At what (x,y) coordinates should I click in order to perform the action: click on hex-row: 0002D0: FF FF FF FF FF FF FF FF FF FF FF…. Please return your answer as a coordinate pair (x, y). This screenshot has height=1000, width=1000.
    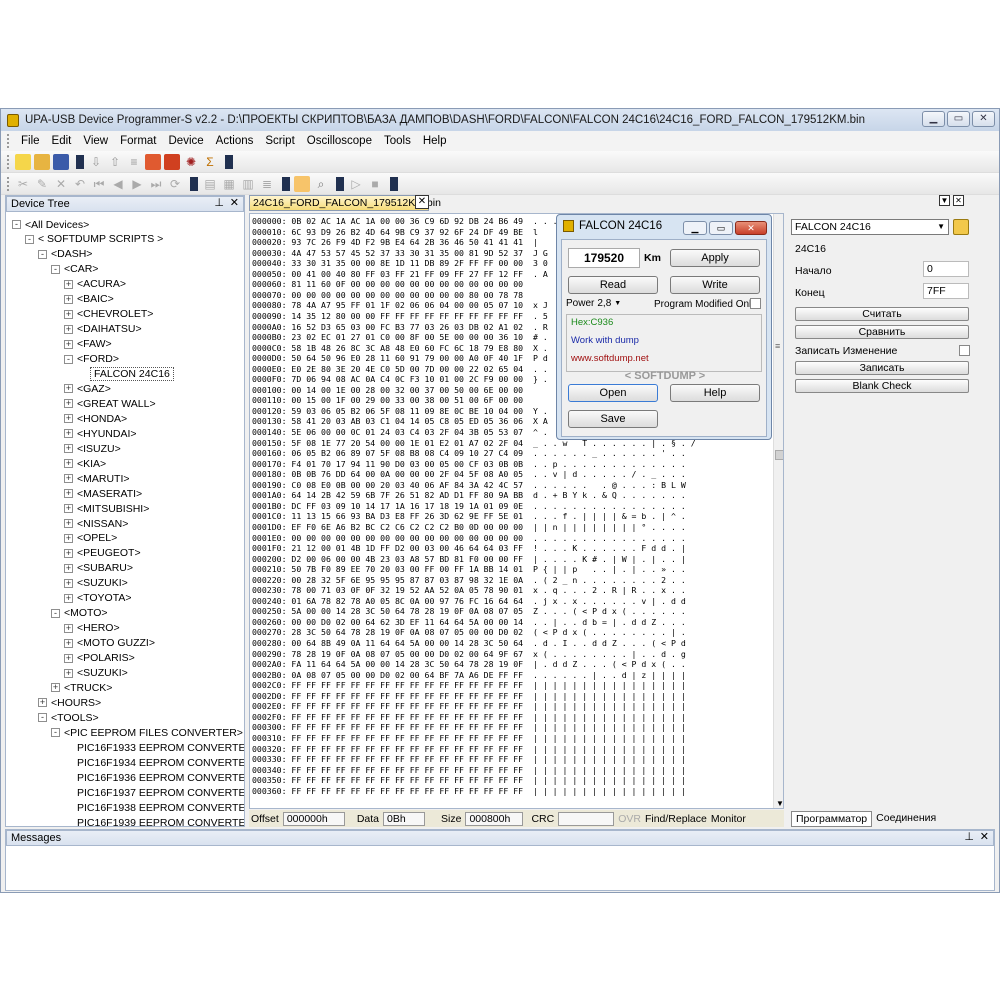
    Looking at the image, I should click on (469, 696).